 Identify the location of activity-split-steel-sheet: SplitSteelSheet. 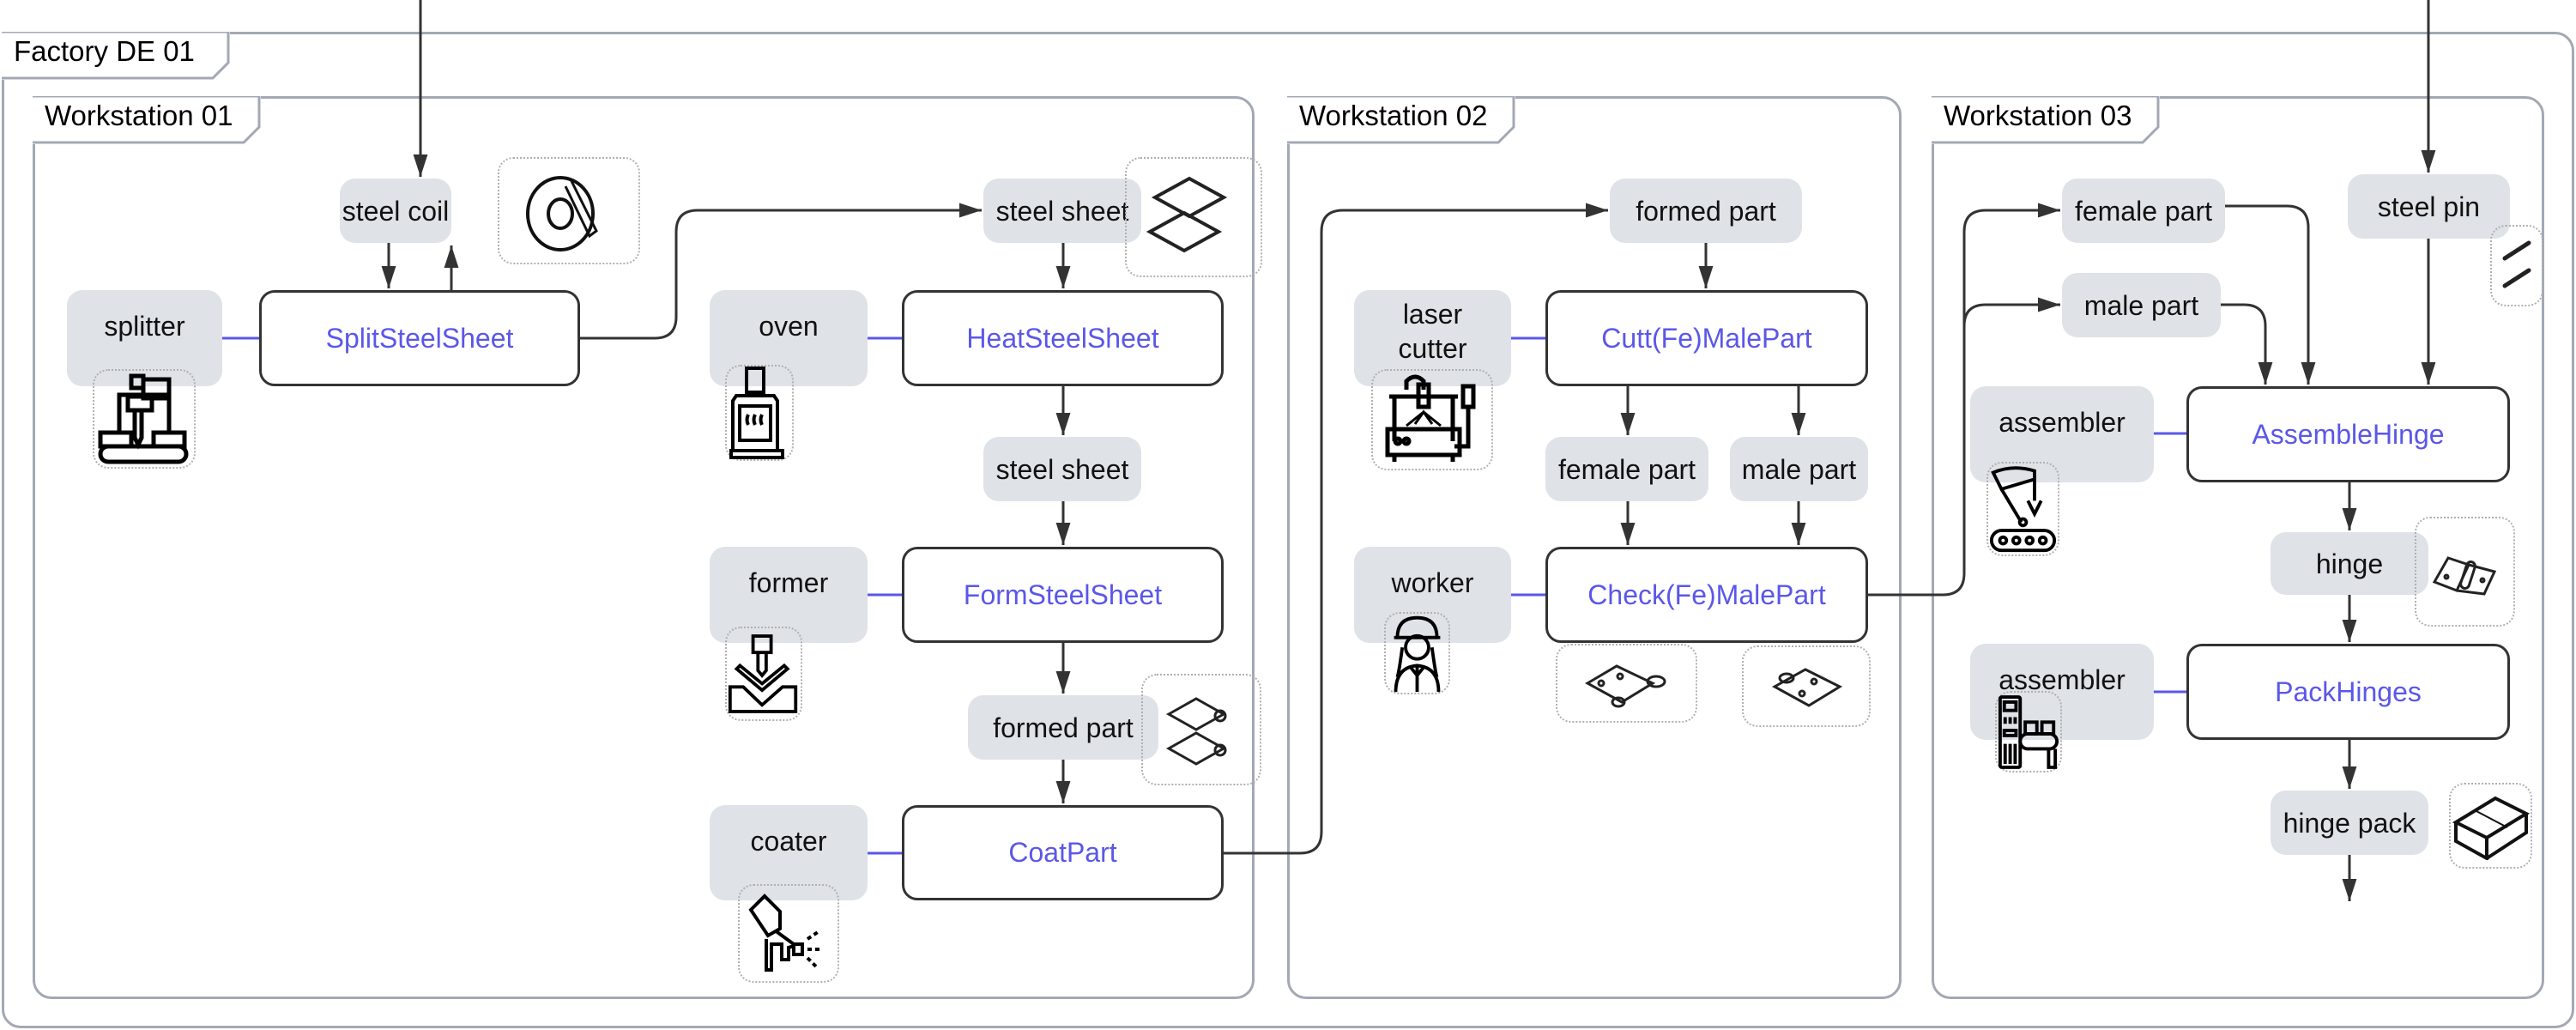
(419, 338).